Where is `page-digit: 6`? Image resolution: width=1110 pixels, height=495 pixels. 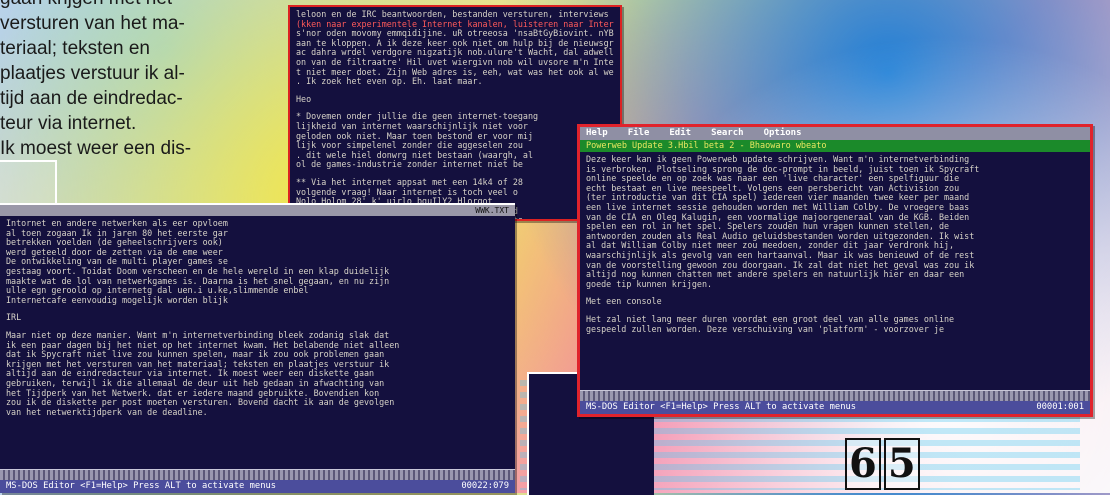
page-digit: 6 is located at coordinates (863, 464).